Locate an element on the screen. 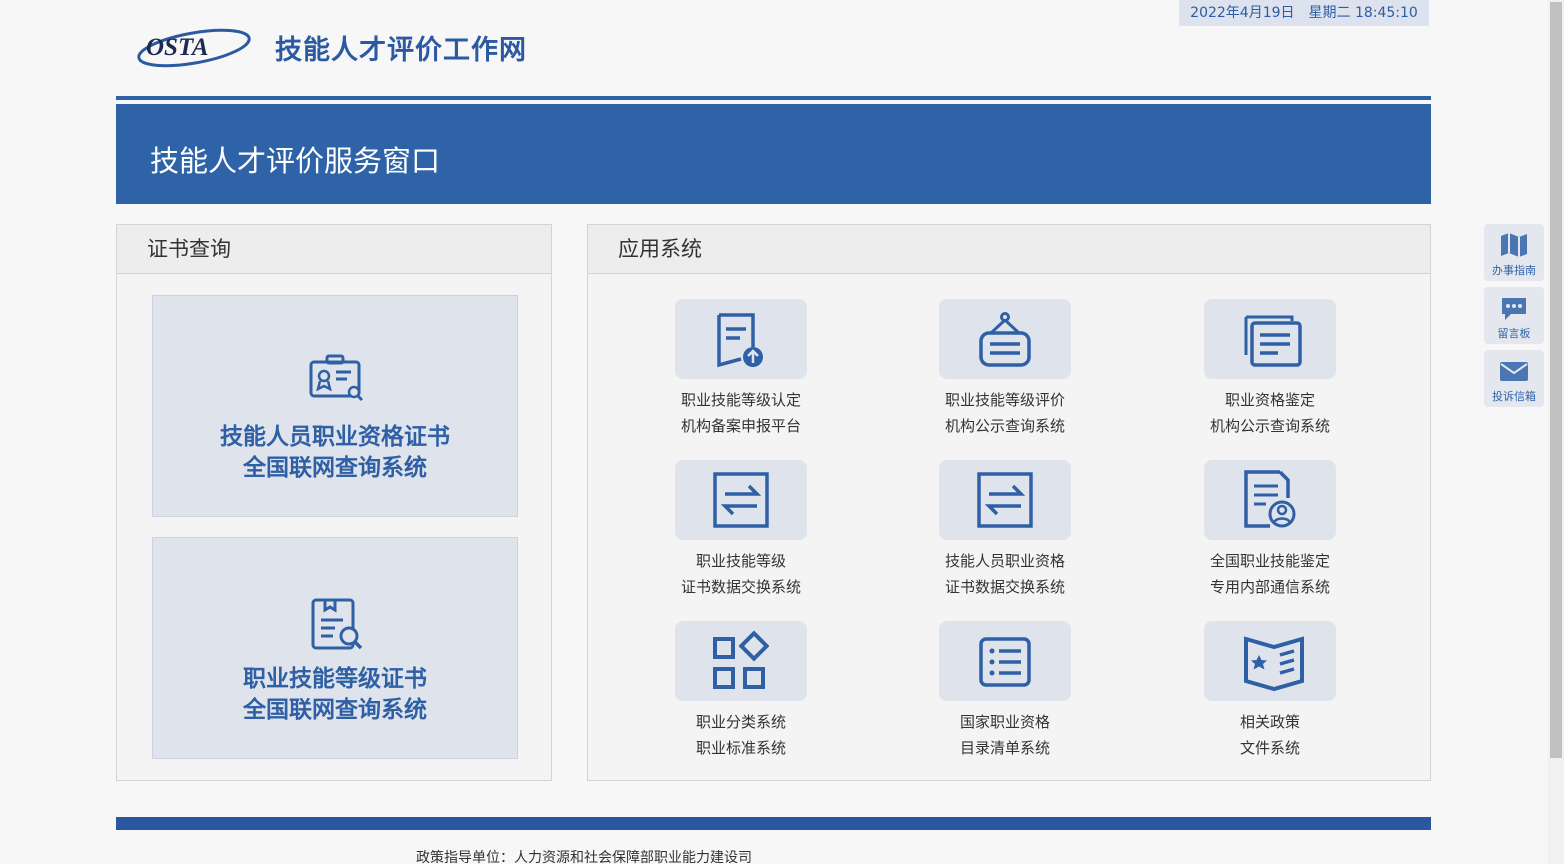 This screenshot has width=1564, height=864. skill-level-cert-query-card: 职业技能等级证书 全国联网查询系统 is located at coordinates (335, 648).